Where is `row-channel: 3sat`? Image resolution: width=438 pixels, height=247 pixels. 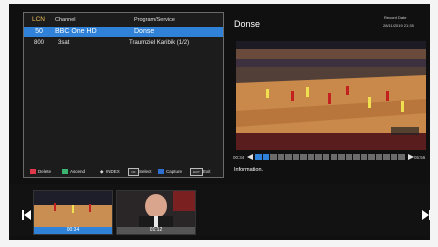 row-channel: 3sat is located at coordinates (64, 43).